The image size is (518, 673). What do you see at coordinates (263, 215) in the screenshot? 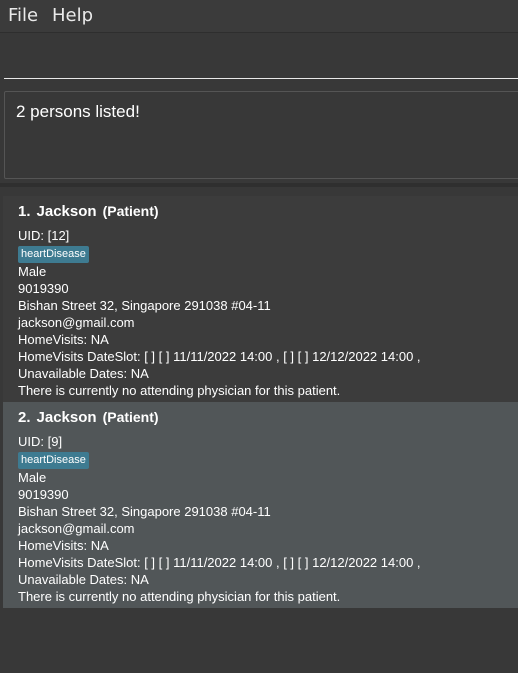
I see `name-row: 1. Jackson (Patient)` at bounding box center [263, 215].